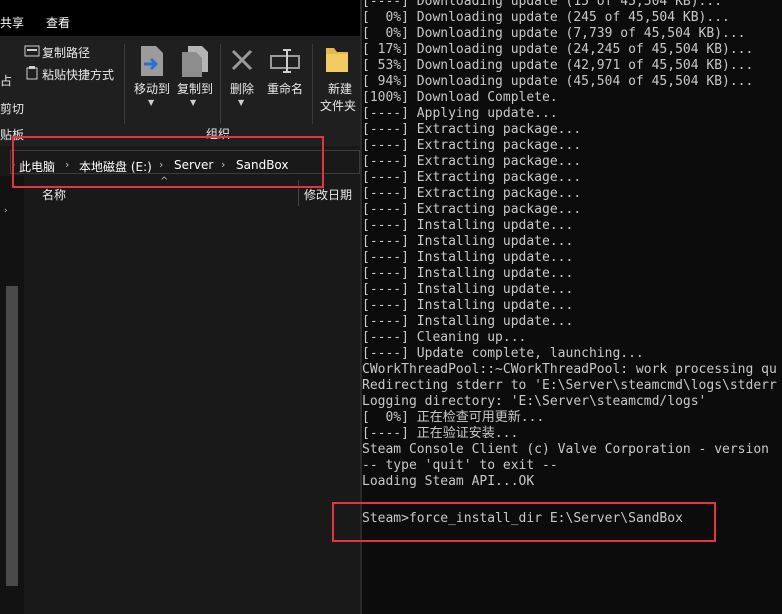  Describe the element at coordinates (298, 193) in the screenshot. I see `column-divider` at that location.